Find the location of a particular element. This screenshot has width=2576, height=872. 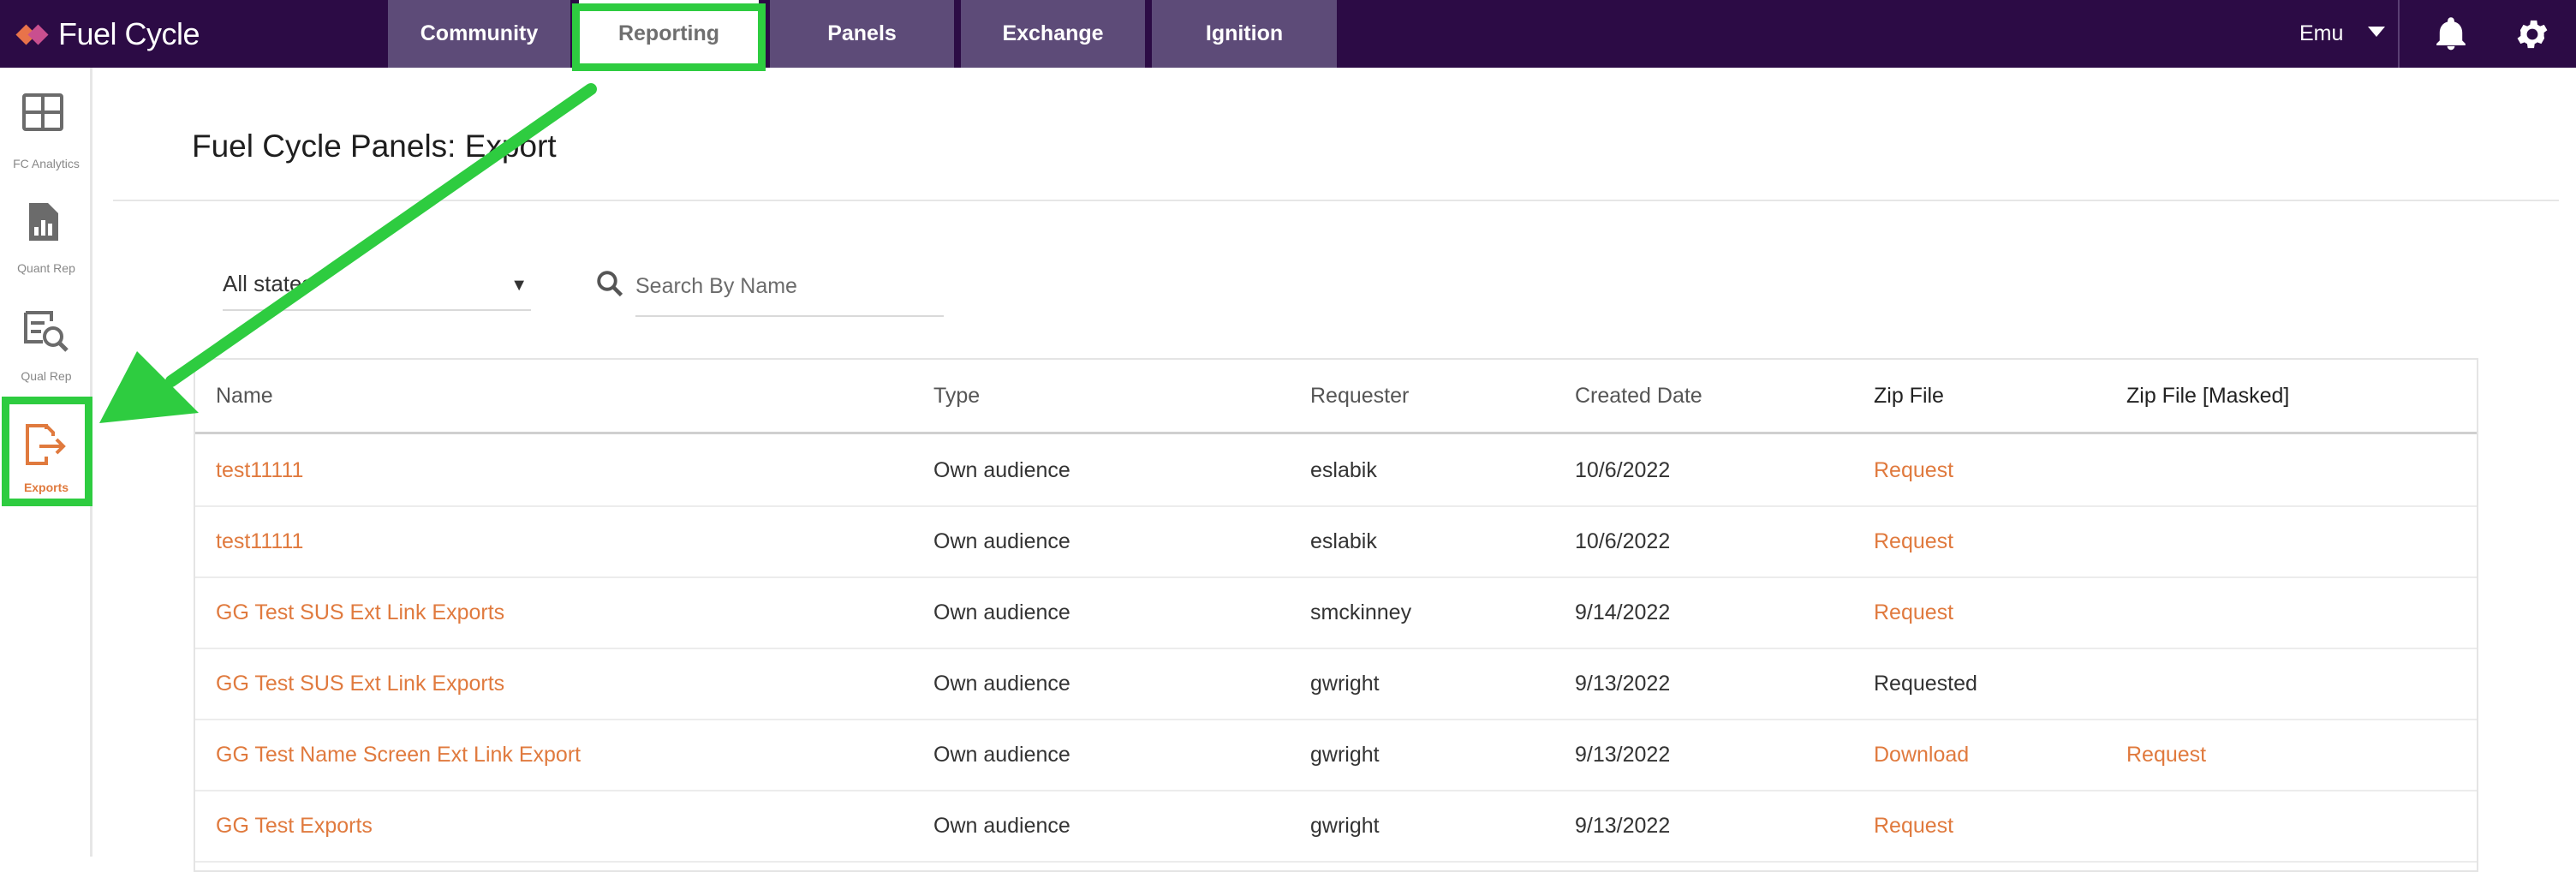

bar-chart-icon is located at coordinates (43, 222).